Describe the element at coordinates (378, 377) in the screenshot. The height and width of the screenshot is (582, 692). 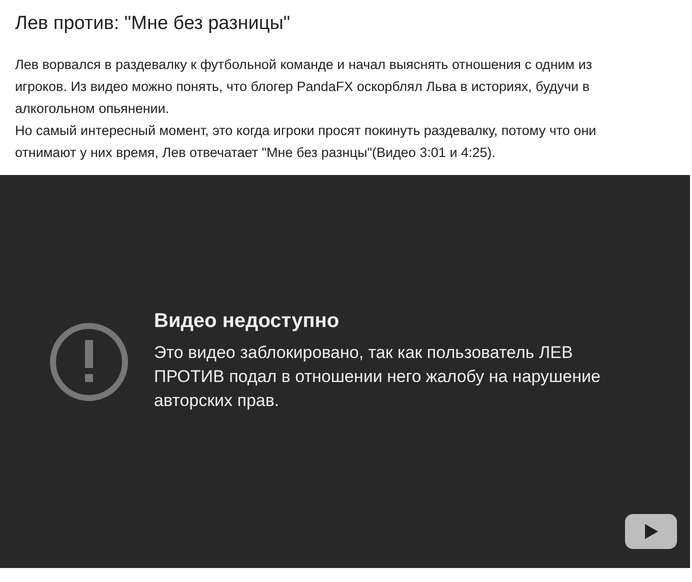
I see `error-message: Это видео заблокировано, так как пользователь ЛЕВ ПРОТИВ подал в отношении него жалобу на нарушение авторских прав.` at that location.